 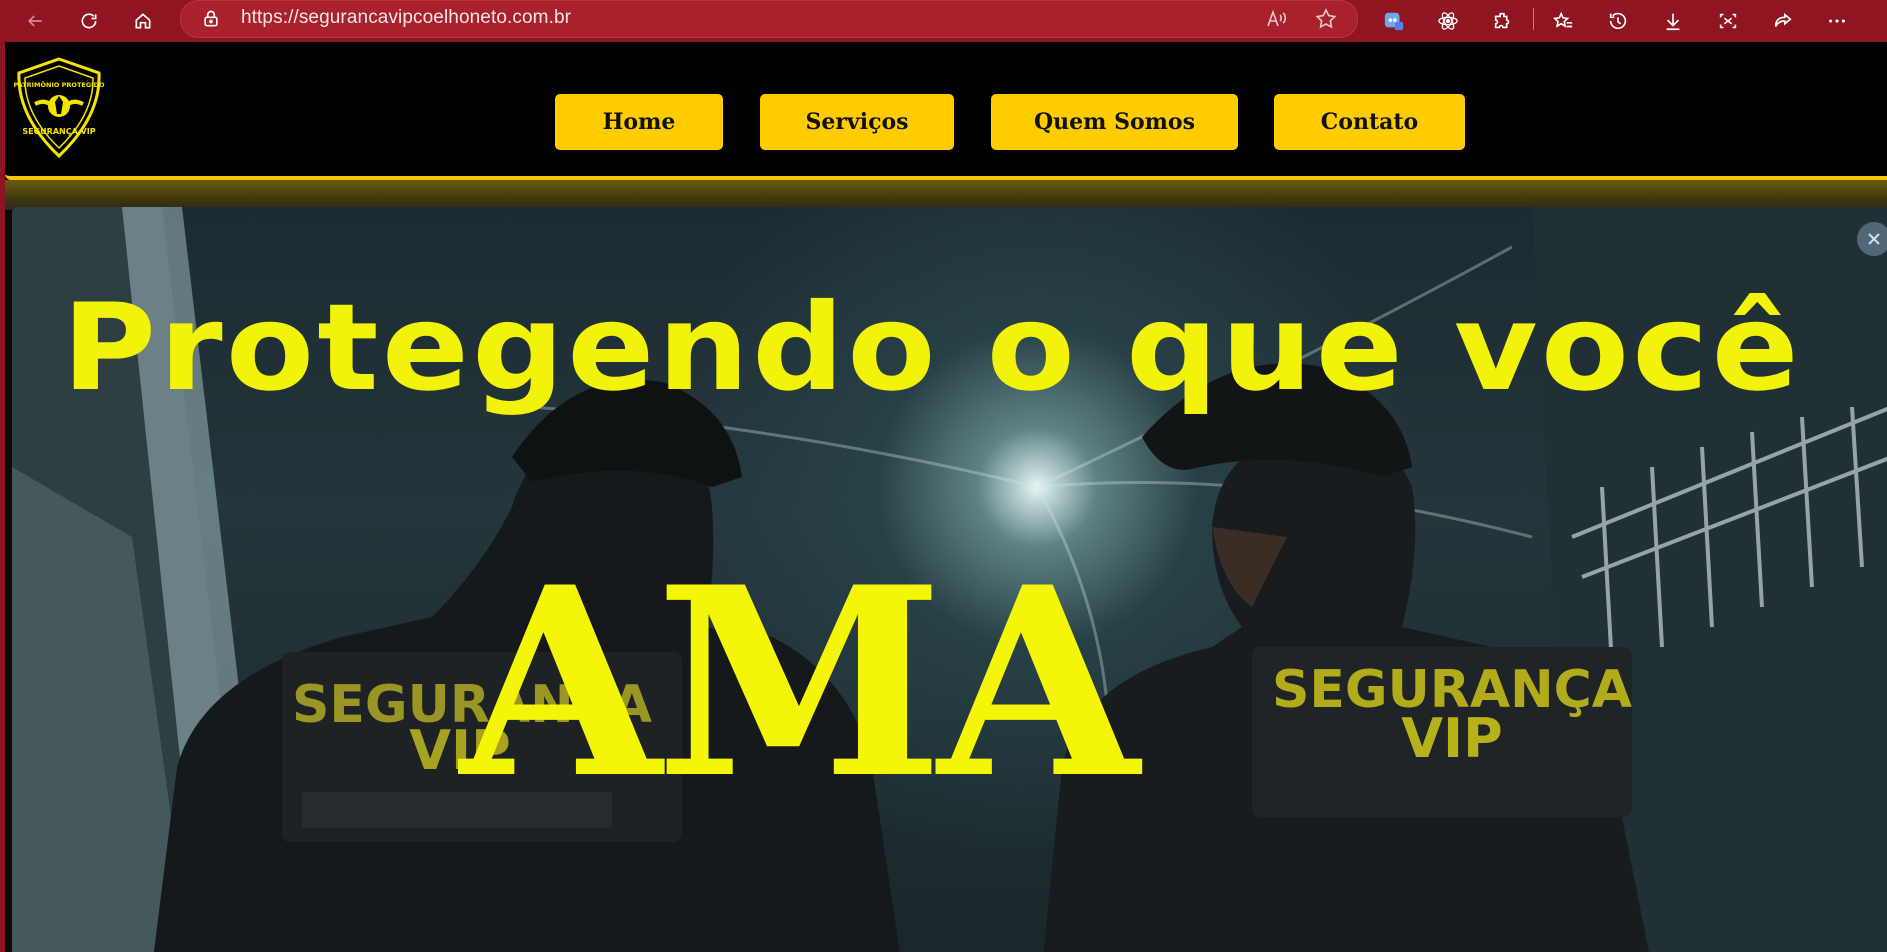 What do you see at coordinates (58, 131) in the screenshot?
I see `logo-bottom-text: SEGURANÇA VIP` at bounding box center [58, 131].